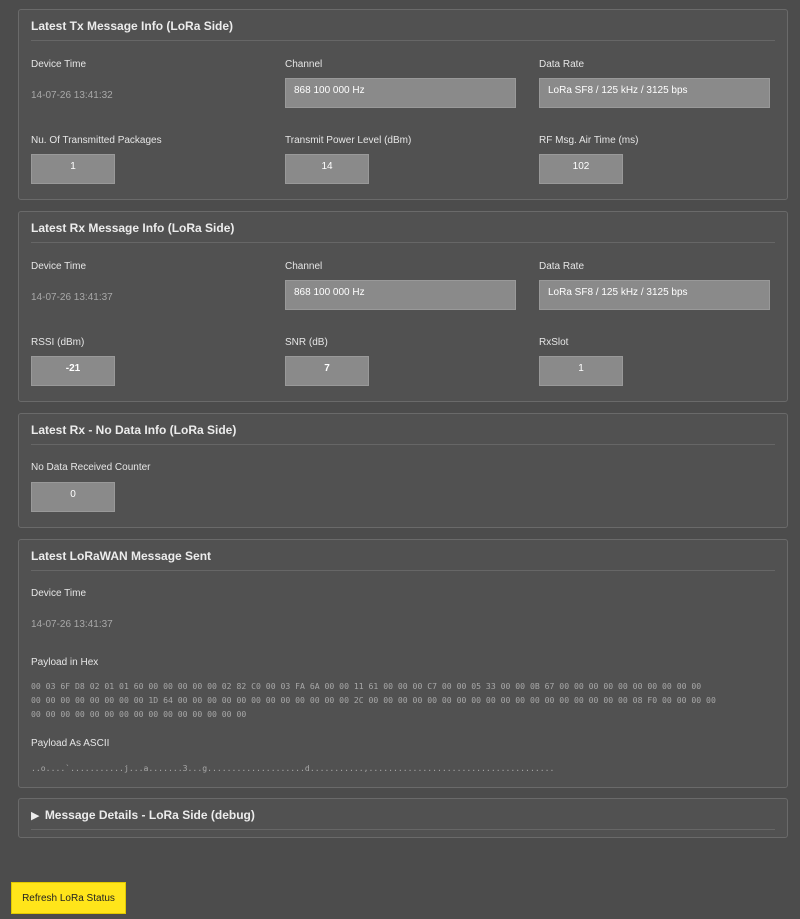 This screenshot has height=919, width=800. Describe the element at coordinates (581, 169) in the screenshot. I see `tx-airtime-field: 102` at that location.